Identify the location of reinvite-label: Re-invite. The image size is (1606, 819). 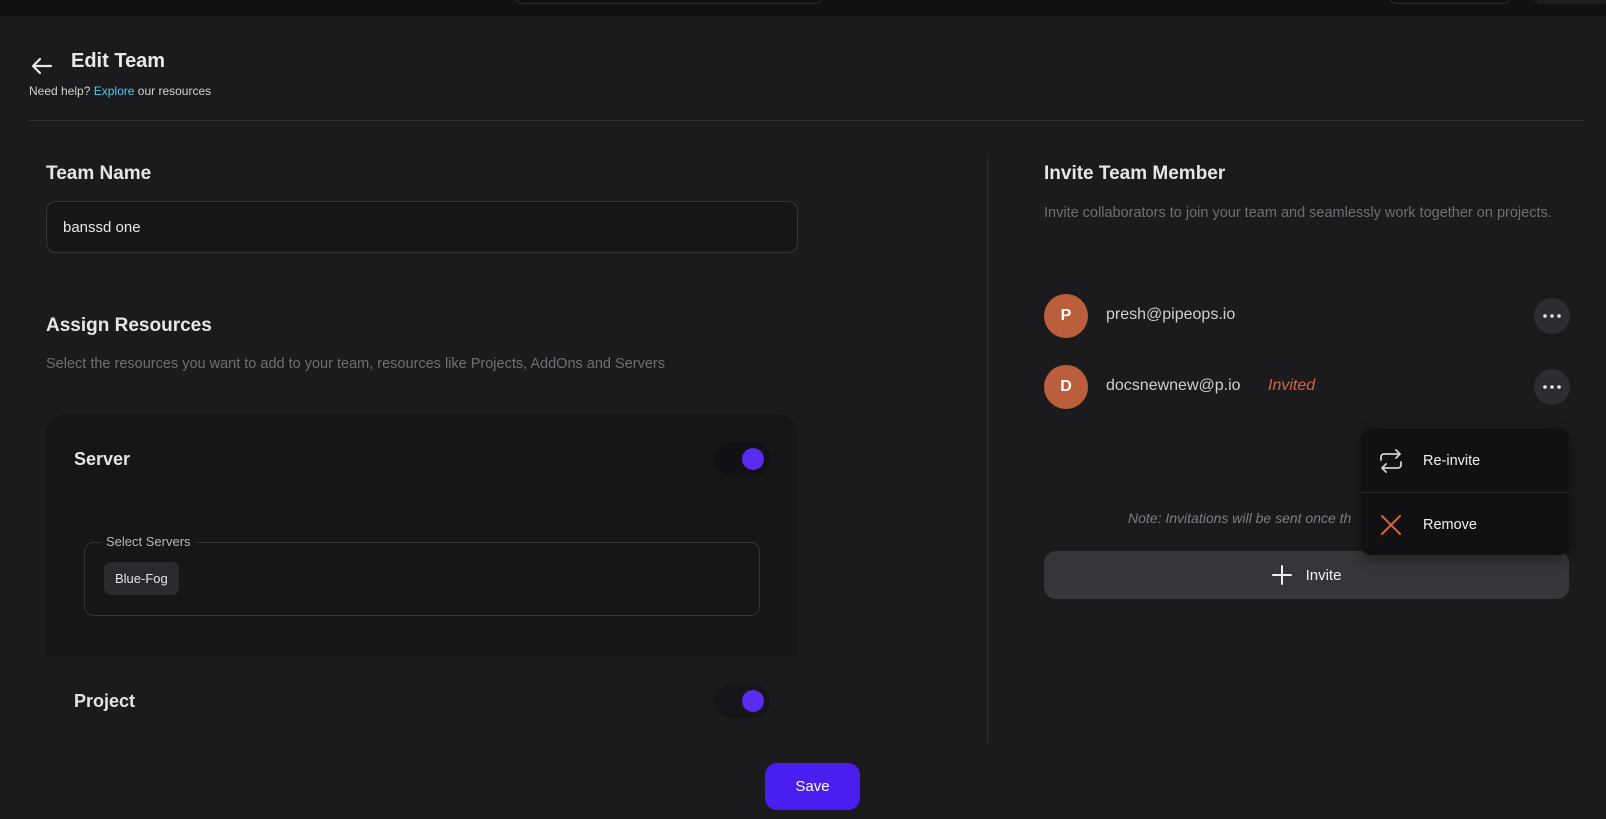
(1452, 460).